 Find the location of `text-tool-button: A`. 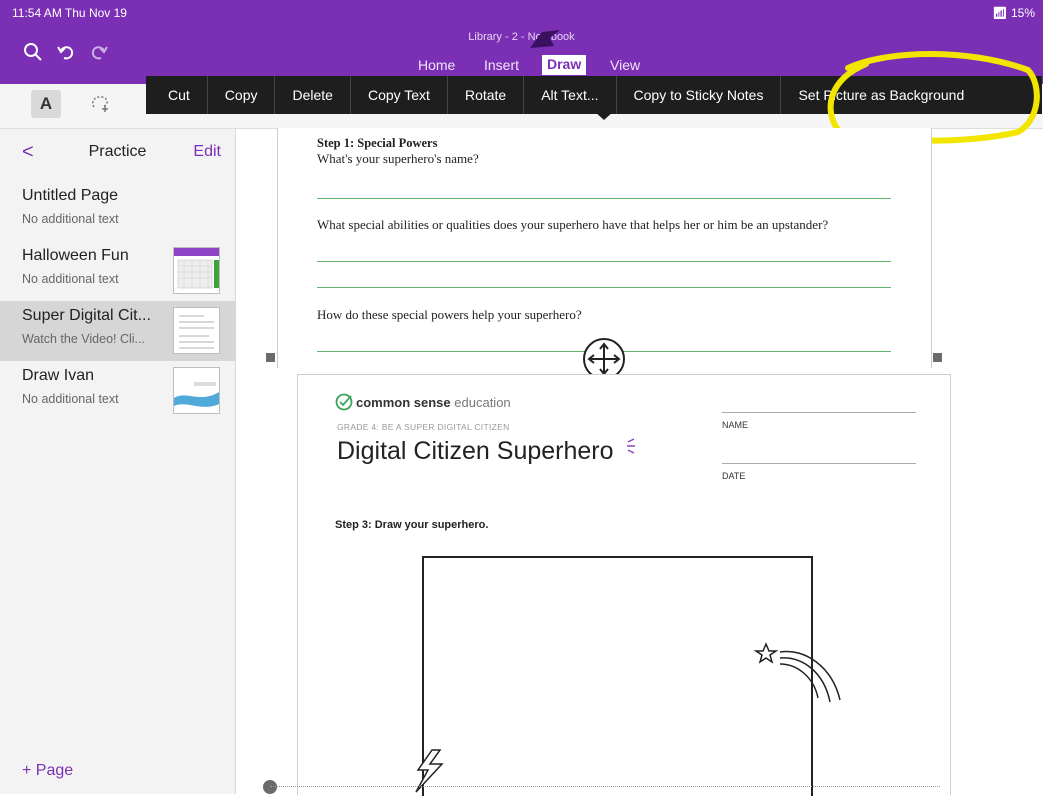

text-tool-button: A is located at coordinates (46, 104).